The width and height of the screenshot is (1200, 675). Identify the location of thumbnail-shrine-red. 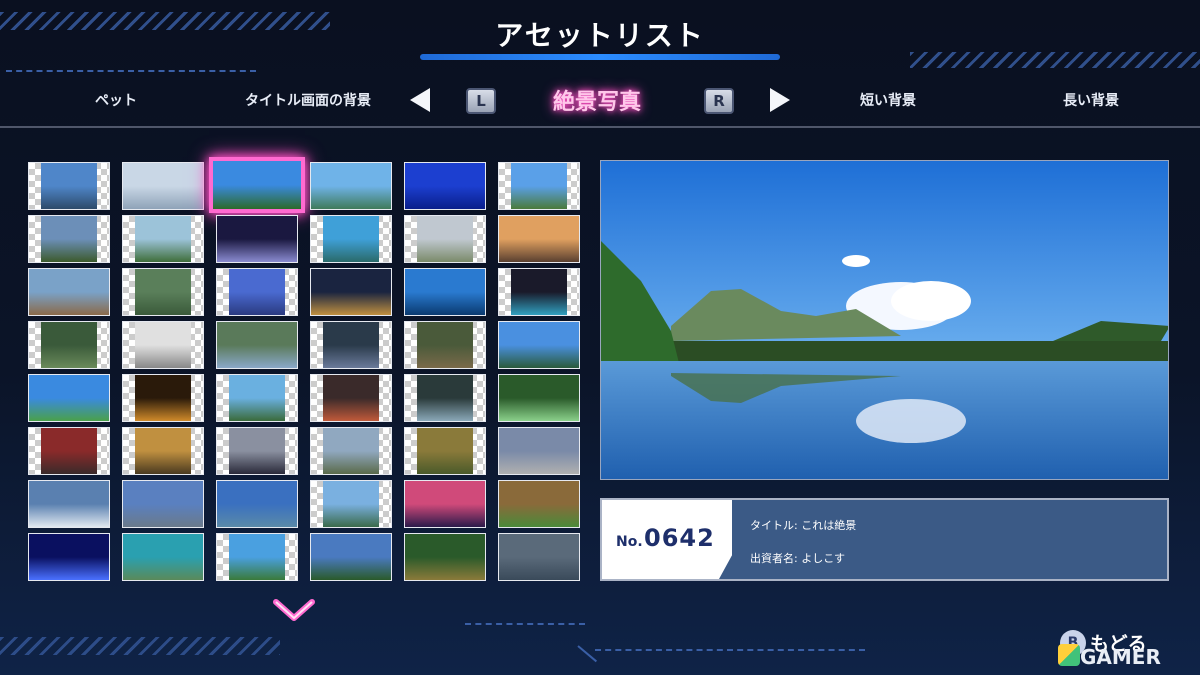
(69, 451).